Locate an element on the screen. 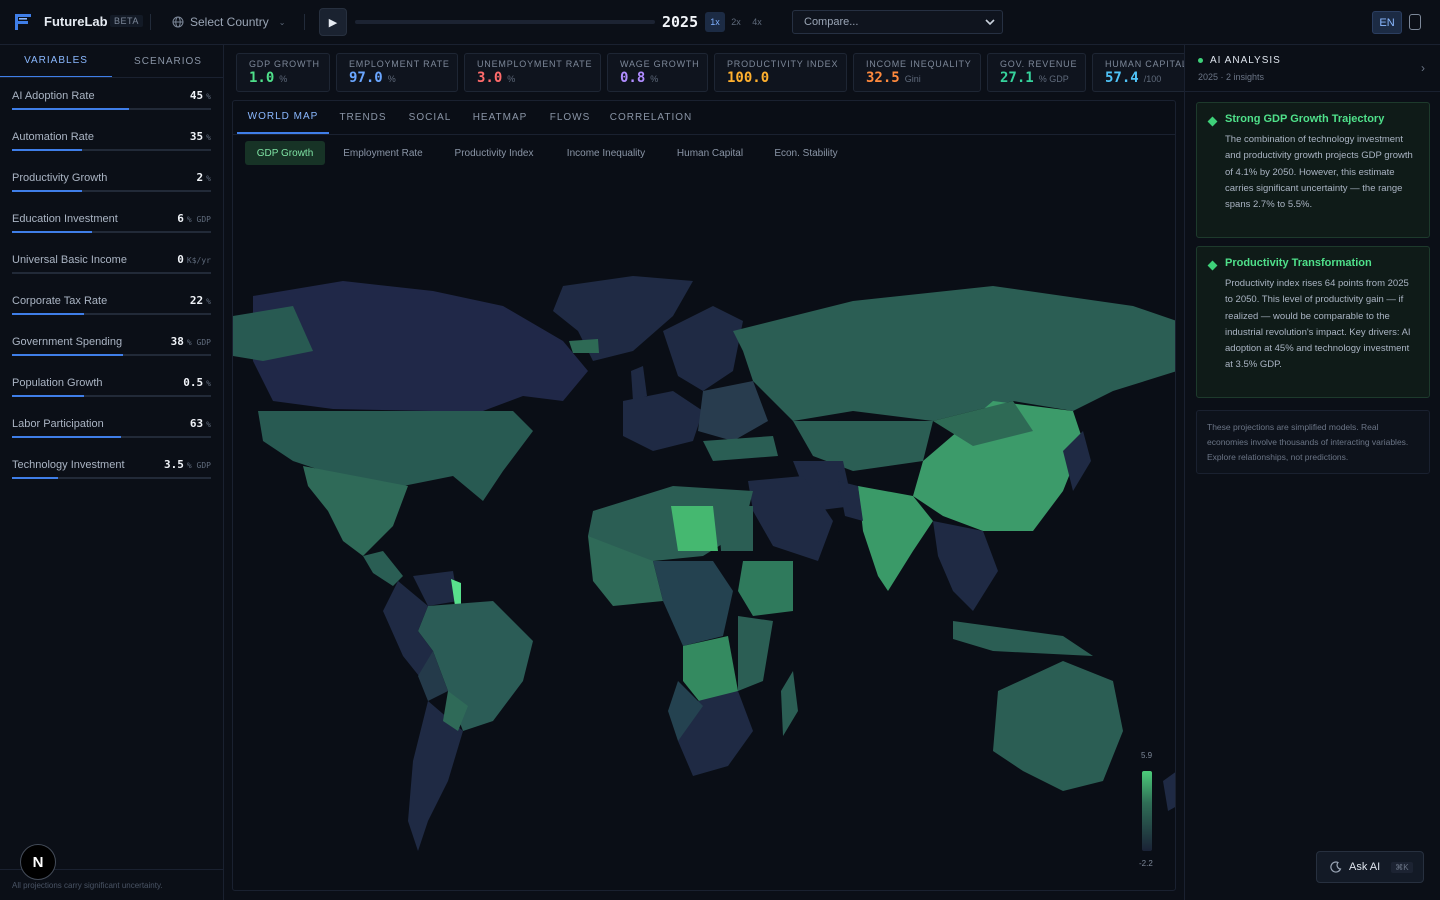  country-scandinavia is located at coordinates (703, 348).